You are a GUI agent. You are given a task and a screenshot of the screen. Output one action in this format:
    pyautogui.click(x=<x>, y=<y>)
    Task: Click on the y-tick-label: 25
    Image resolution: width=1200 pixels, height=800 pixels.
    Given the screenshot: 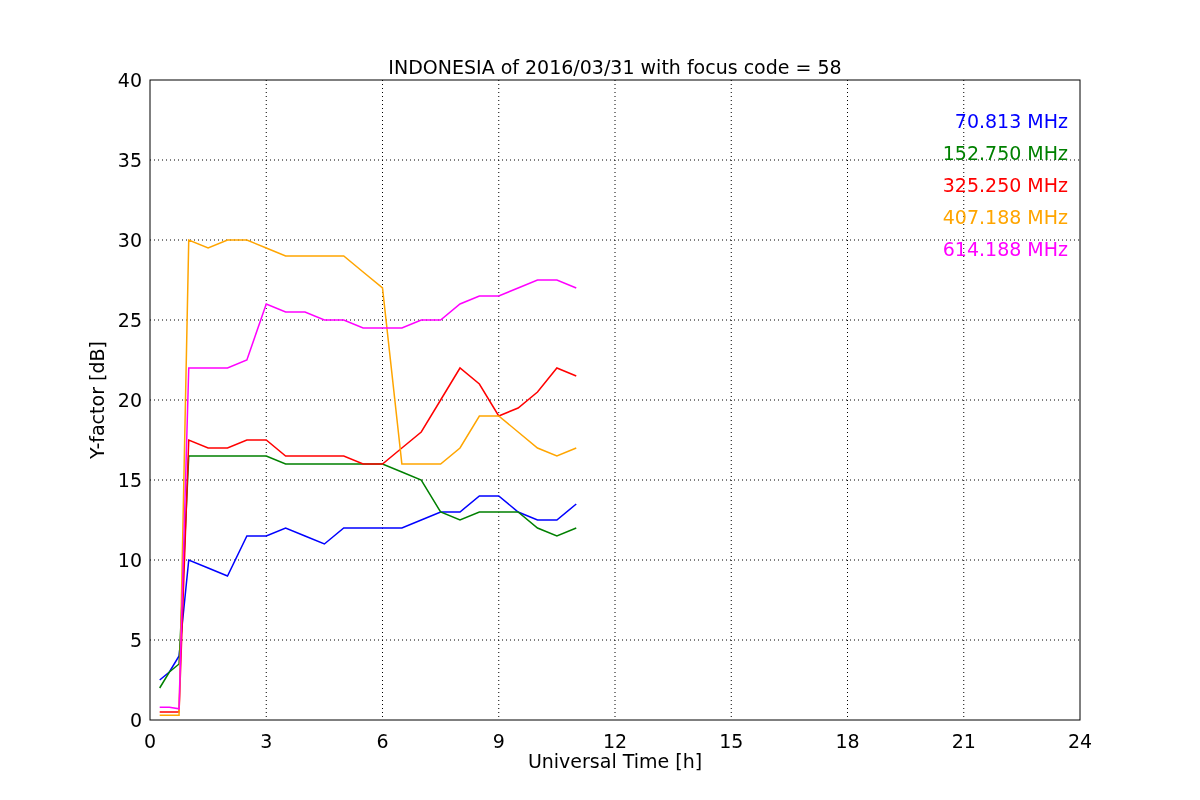 What is the action you would take?
    pyautogui.click(x=129, y=320)
    